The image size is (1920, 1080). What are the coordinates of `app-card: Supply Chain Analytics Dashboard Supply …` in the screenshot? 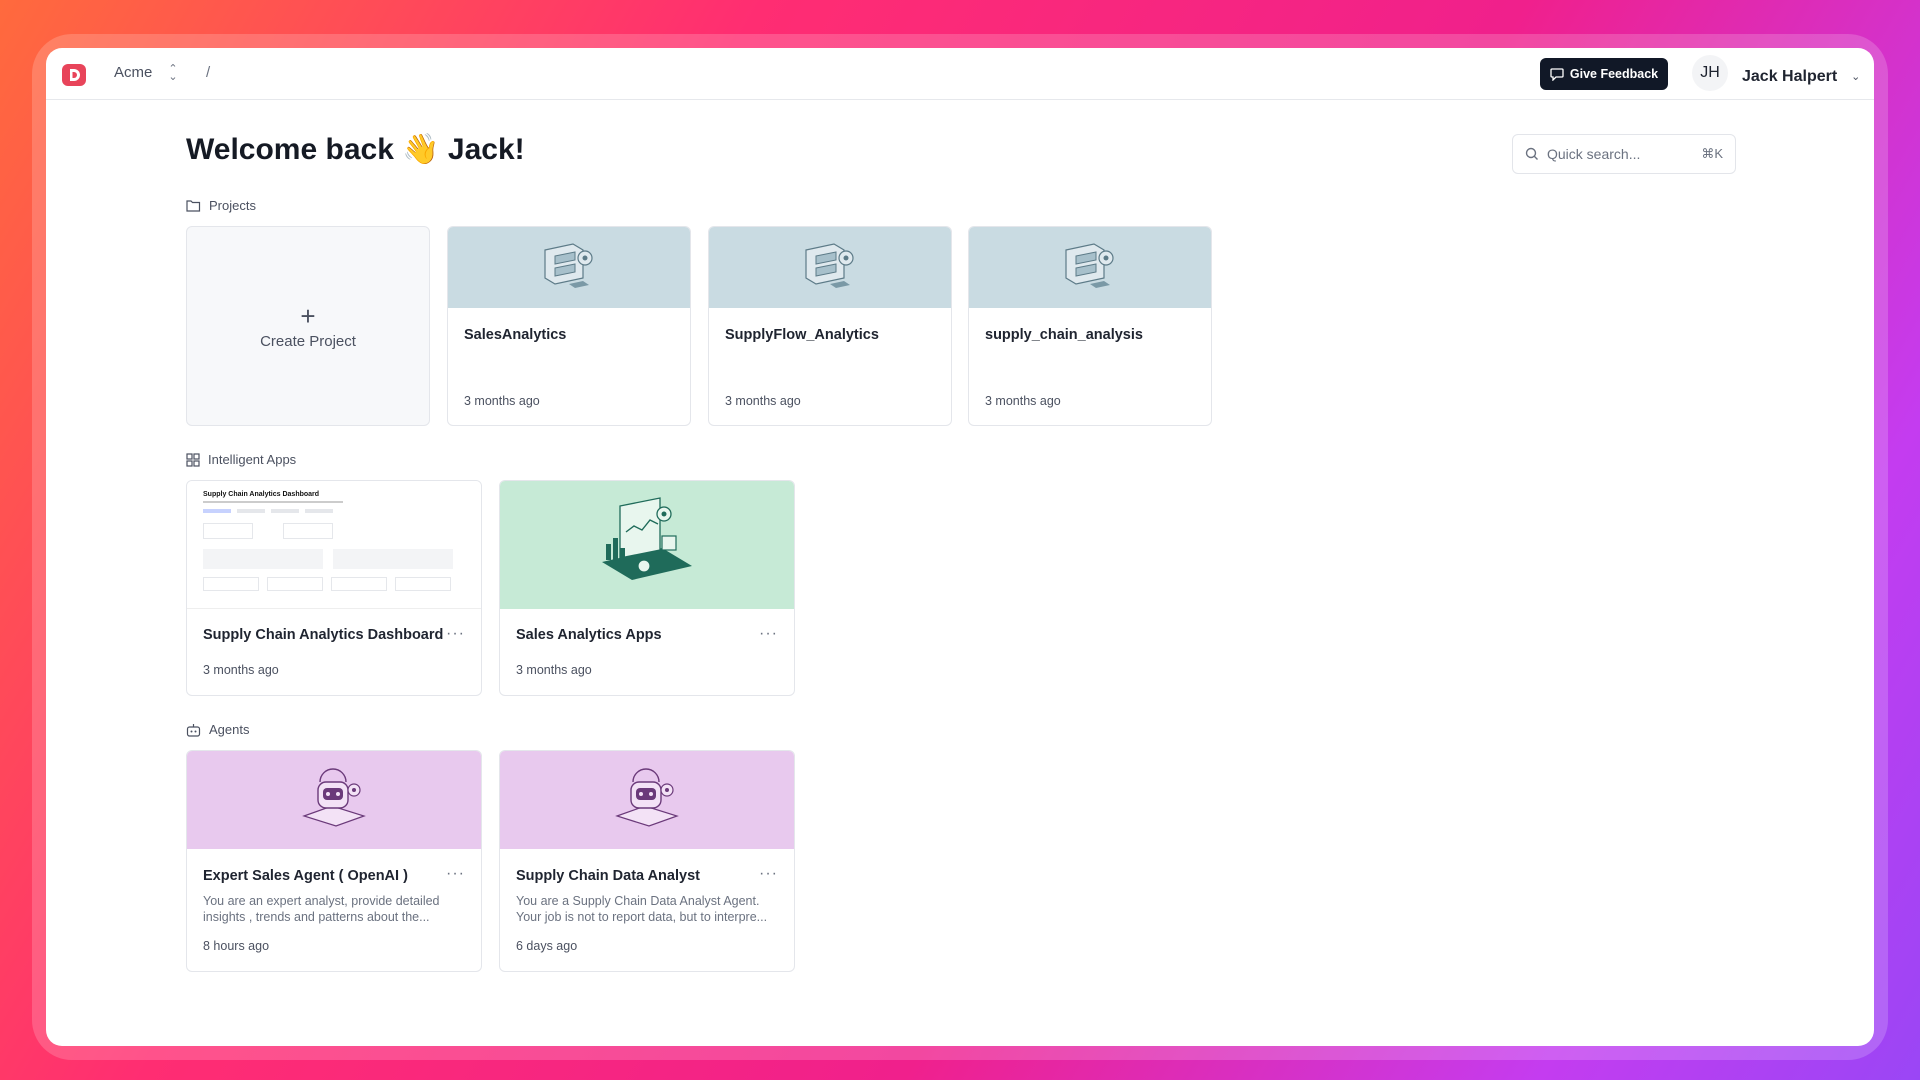 It's located at (334, 588).